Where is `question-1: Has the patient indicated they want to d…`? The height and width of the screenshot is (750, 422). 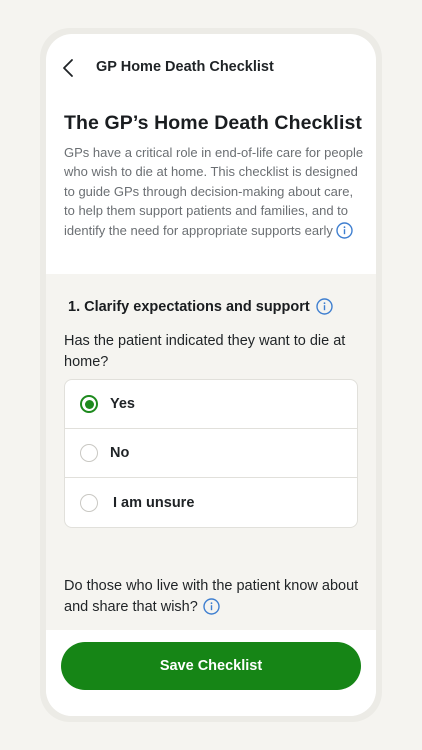
question-1: Has the patient indicated they want to d… is located at coordinates (205, 351).